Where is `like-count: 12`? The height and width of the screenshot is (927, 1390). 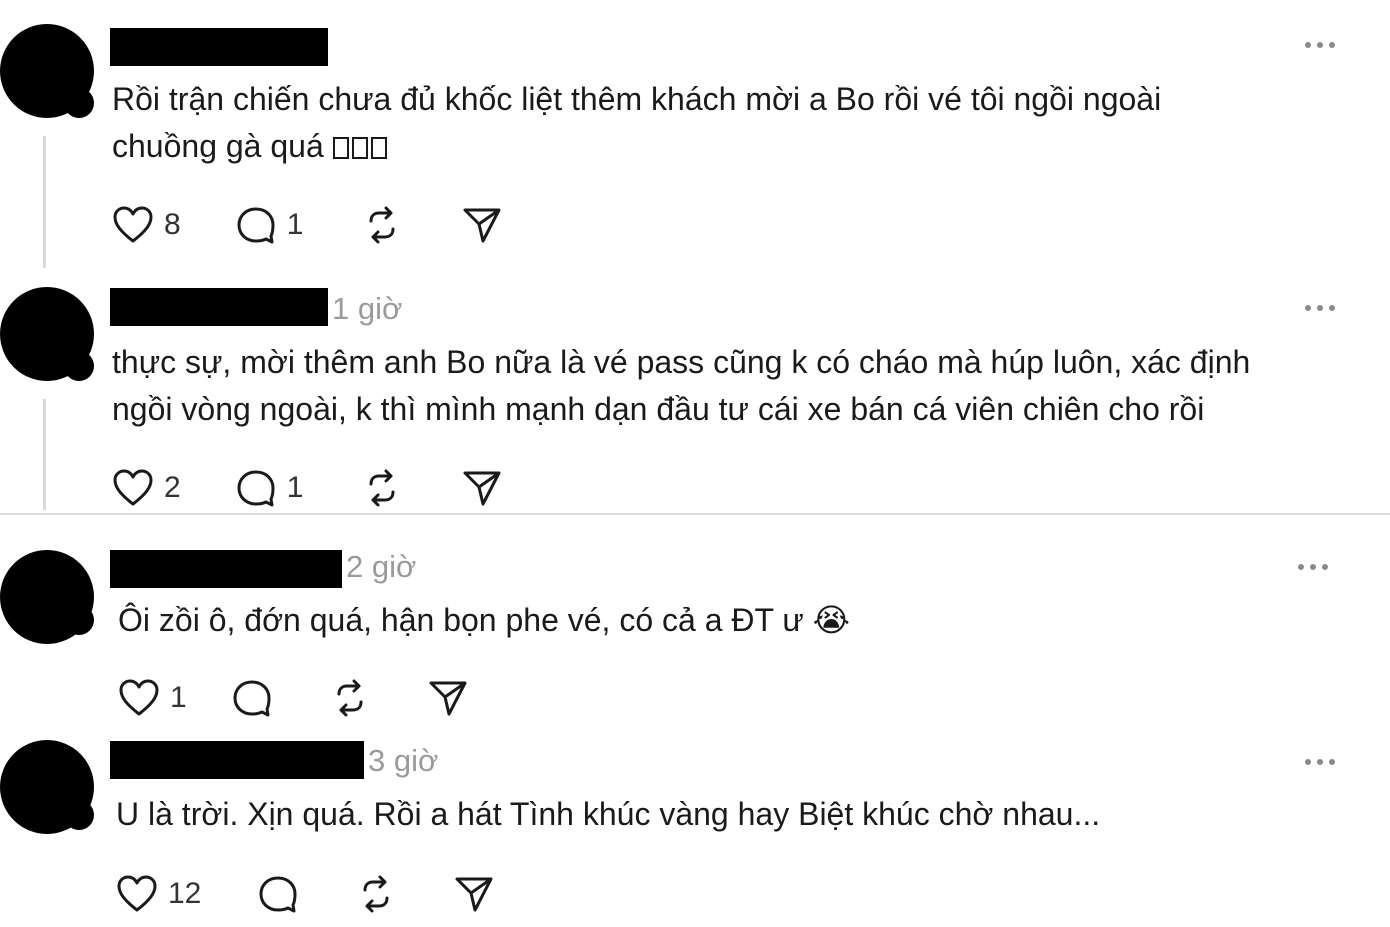
like-count: 12 is located at coordinates (185, 893).